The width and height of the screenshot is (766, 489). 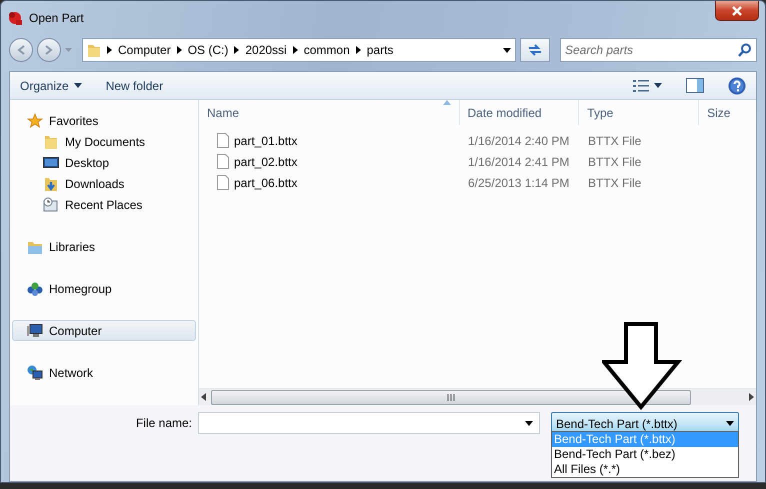 I want to click on help-button, so click(x=737, y=85).